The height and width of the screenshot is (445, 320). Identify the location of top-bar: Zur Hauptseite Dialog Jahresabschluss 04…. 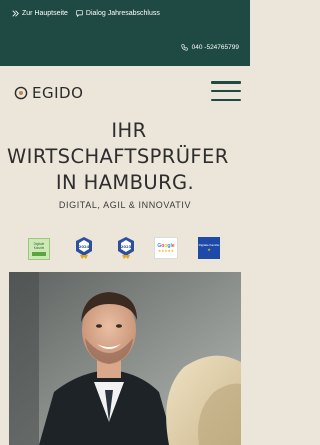
(125, 33).